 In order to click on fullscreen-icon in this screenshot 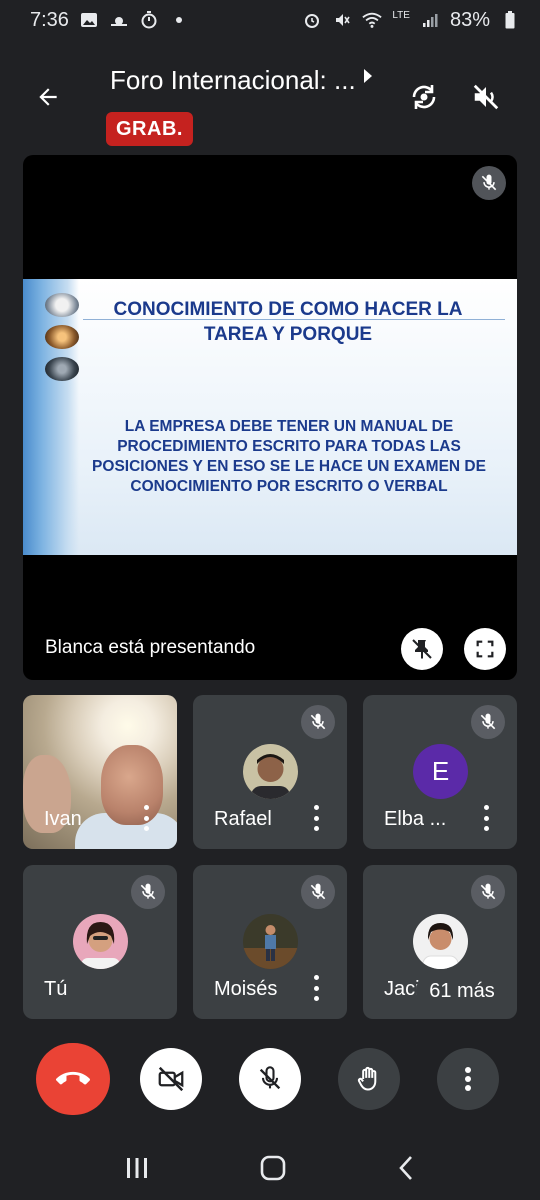, I will do `click(485, 649)`.